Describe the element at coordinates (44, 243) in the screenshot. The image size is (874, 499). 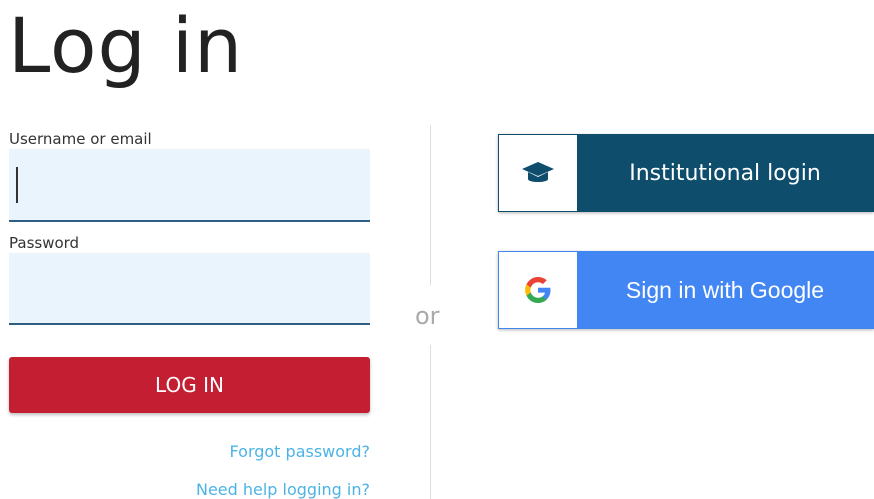
I see `password-label: Password` at that location.